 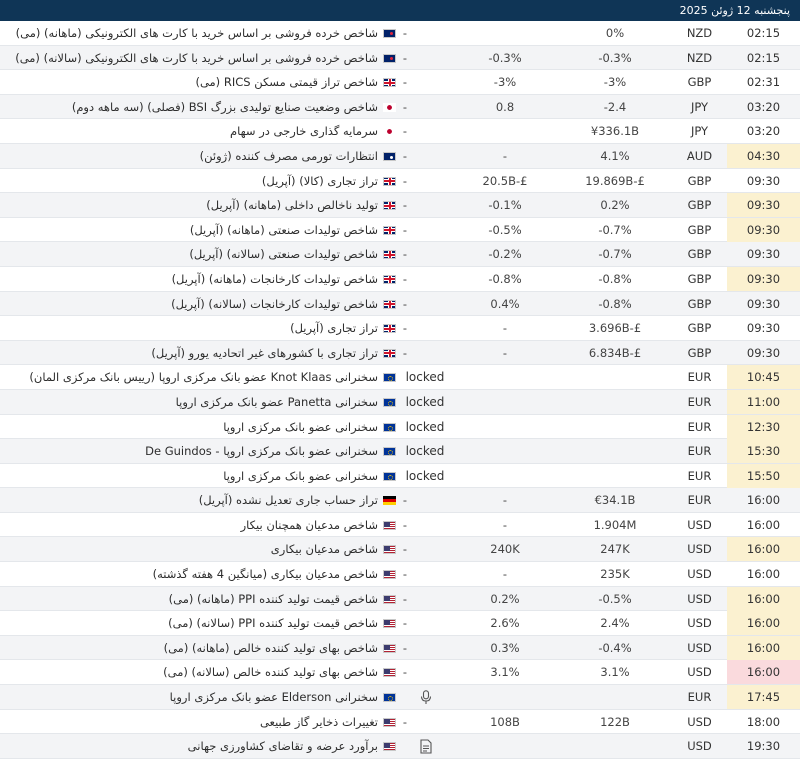 I want to click on event-name-cell: تراز حساب جاری تعدیل نشده (آپریل), so click(x=297, y=500).